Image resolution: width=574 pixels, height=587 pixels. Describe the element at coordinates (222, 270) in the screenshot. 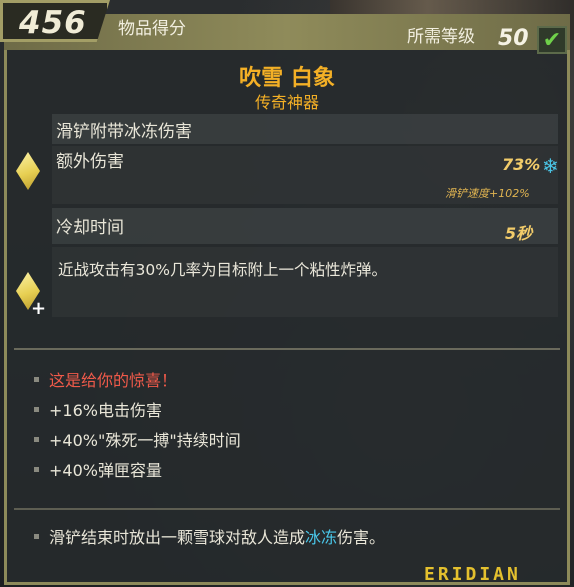

I see `effect-text: 近战攻击有30%几率为目标附上一个粘性炸弹。` at that location.